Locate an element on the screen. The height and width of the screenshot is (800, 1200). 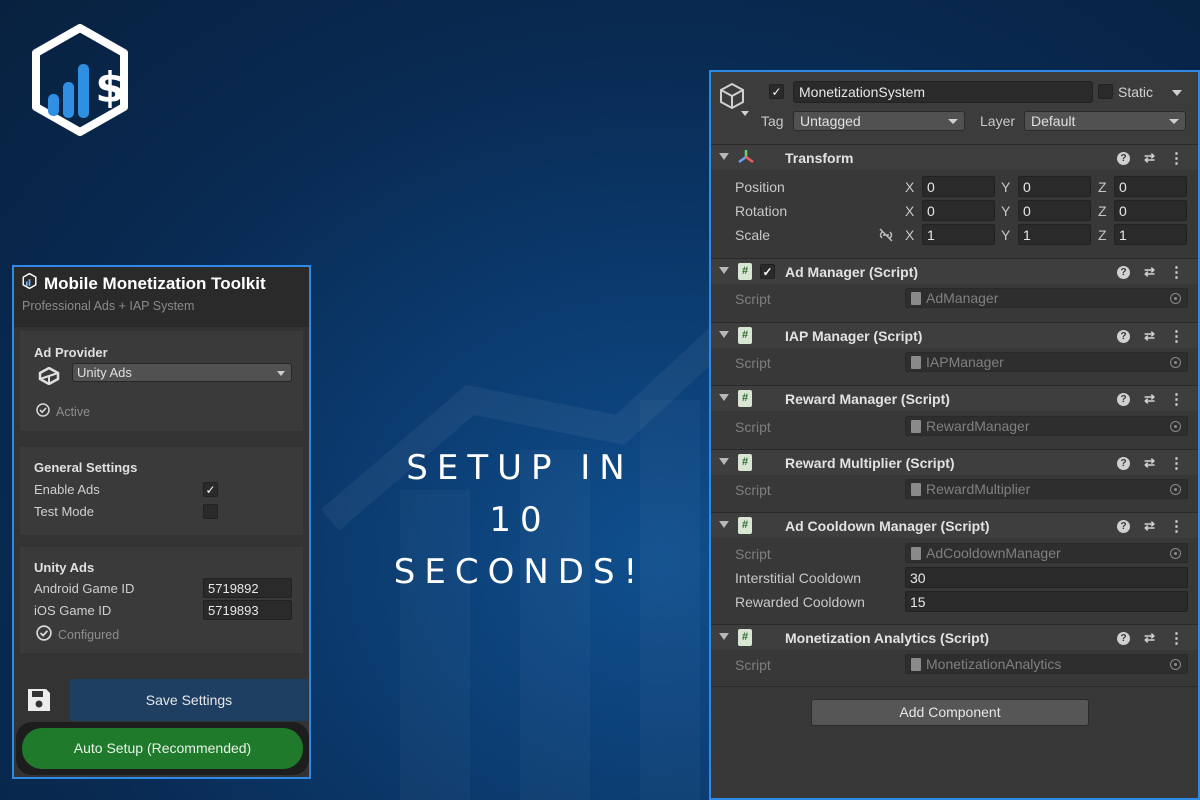
interstitial-cooldown-field: 30 is located at coordinates (1046, 577).